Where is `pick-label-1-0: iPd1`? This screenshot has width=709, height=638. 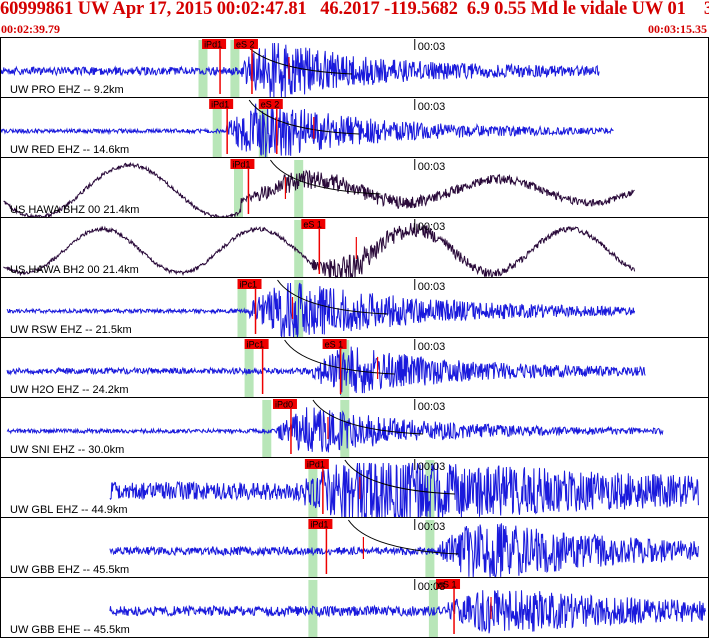
pick-label-1-0: iPd1 is located at coordinates (220, 105).